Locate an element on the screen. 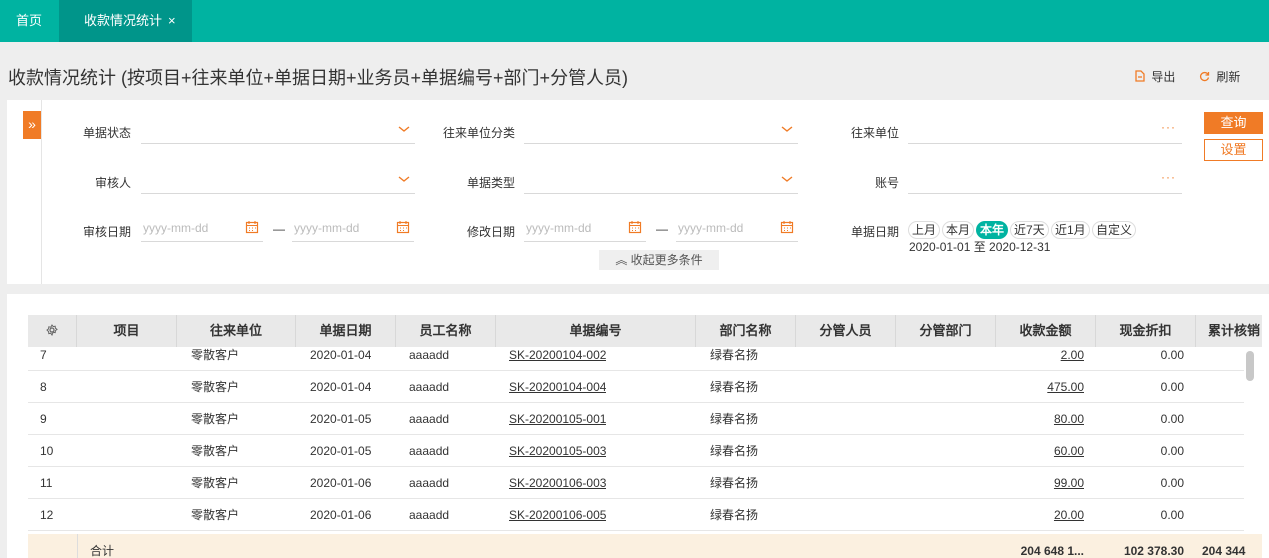  col-header-amount: 收款金额 is located at coordinates (1046, 331).